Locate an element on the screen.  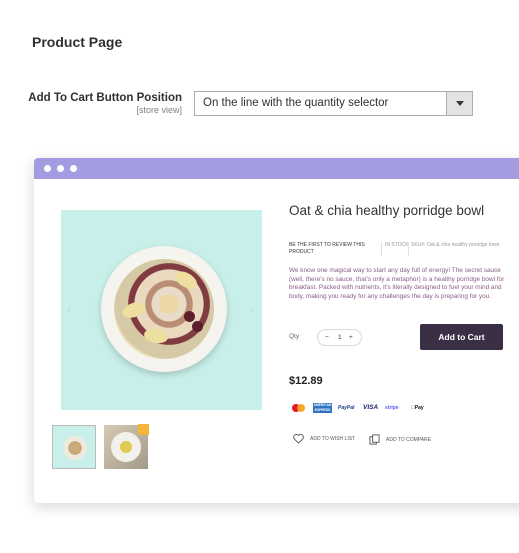
qty-minus-button: − is located at coordinates (327, 337).